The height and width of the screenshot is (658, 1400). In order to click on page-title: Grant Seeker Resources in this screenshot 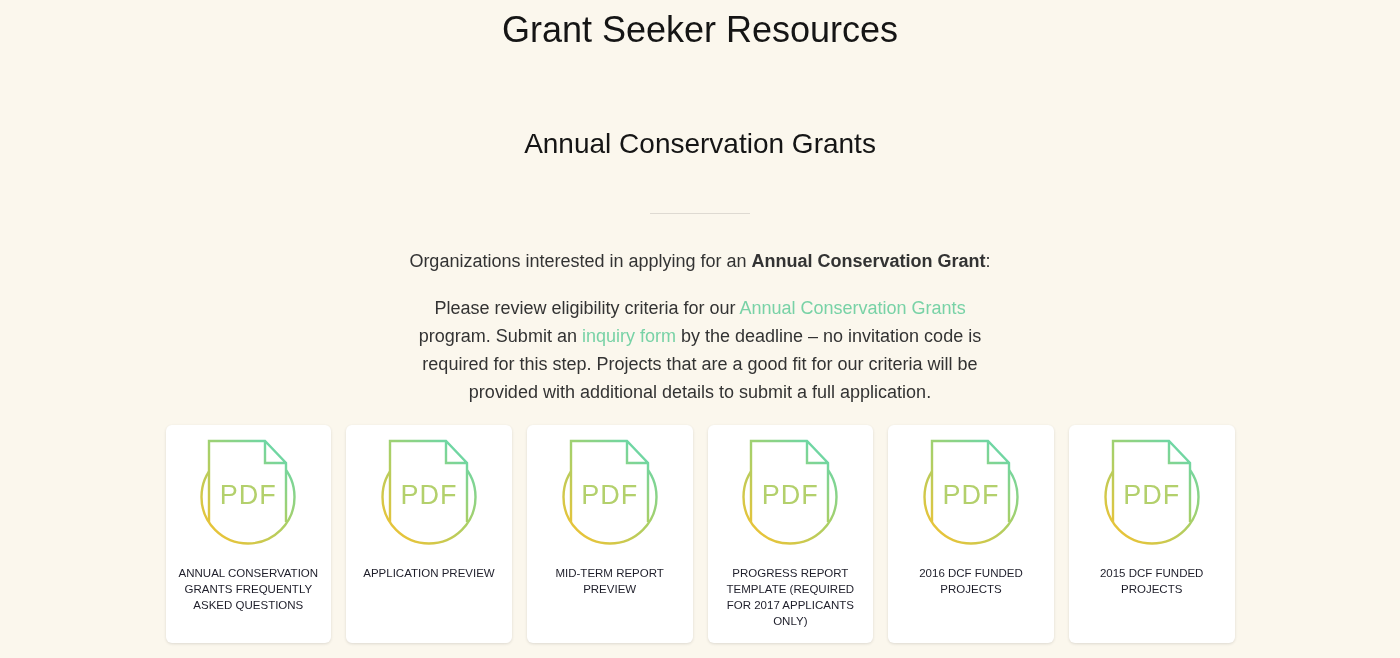, I will do `click(700, 29)`.